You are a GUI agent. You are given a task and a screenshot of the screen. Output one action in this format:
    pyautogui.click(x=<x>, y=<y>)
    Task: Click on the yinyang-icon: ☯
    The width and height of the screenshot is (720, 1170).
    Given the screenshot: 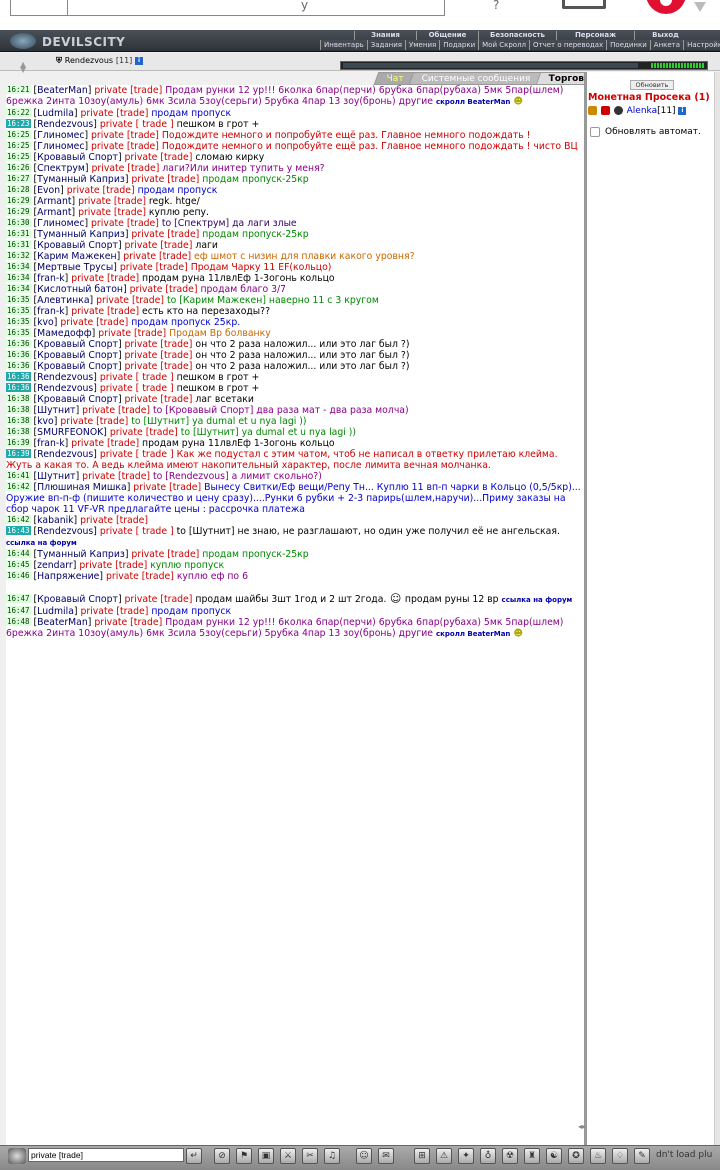 What is the action you would take?
    pyautogui.click(x=554, y=1156)
    